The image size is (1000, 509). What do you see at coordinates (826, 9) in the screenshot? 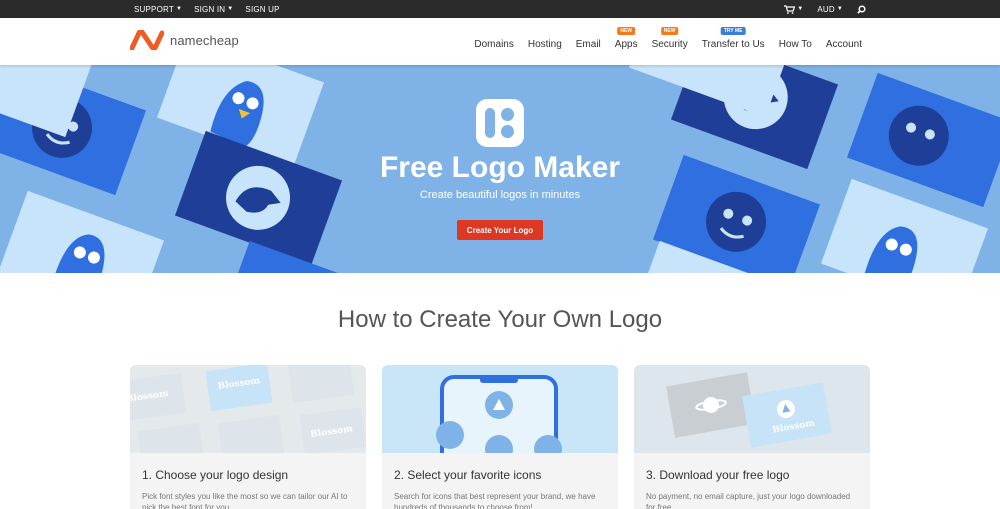
I see `currency-label: AUD` at bounding box center [826, 9].